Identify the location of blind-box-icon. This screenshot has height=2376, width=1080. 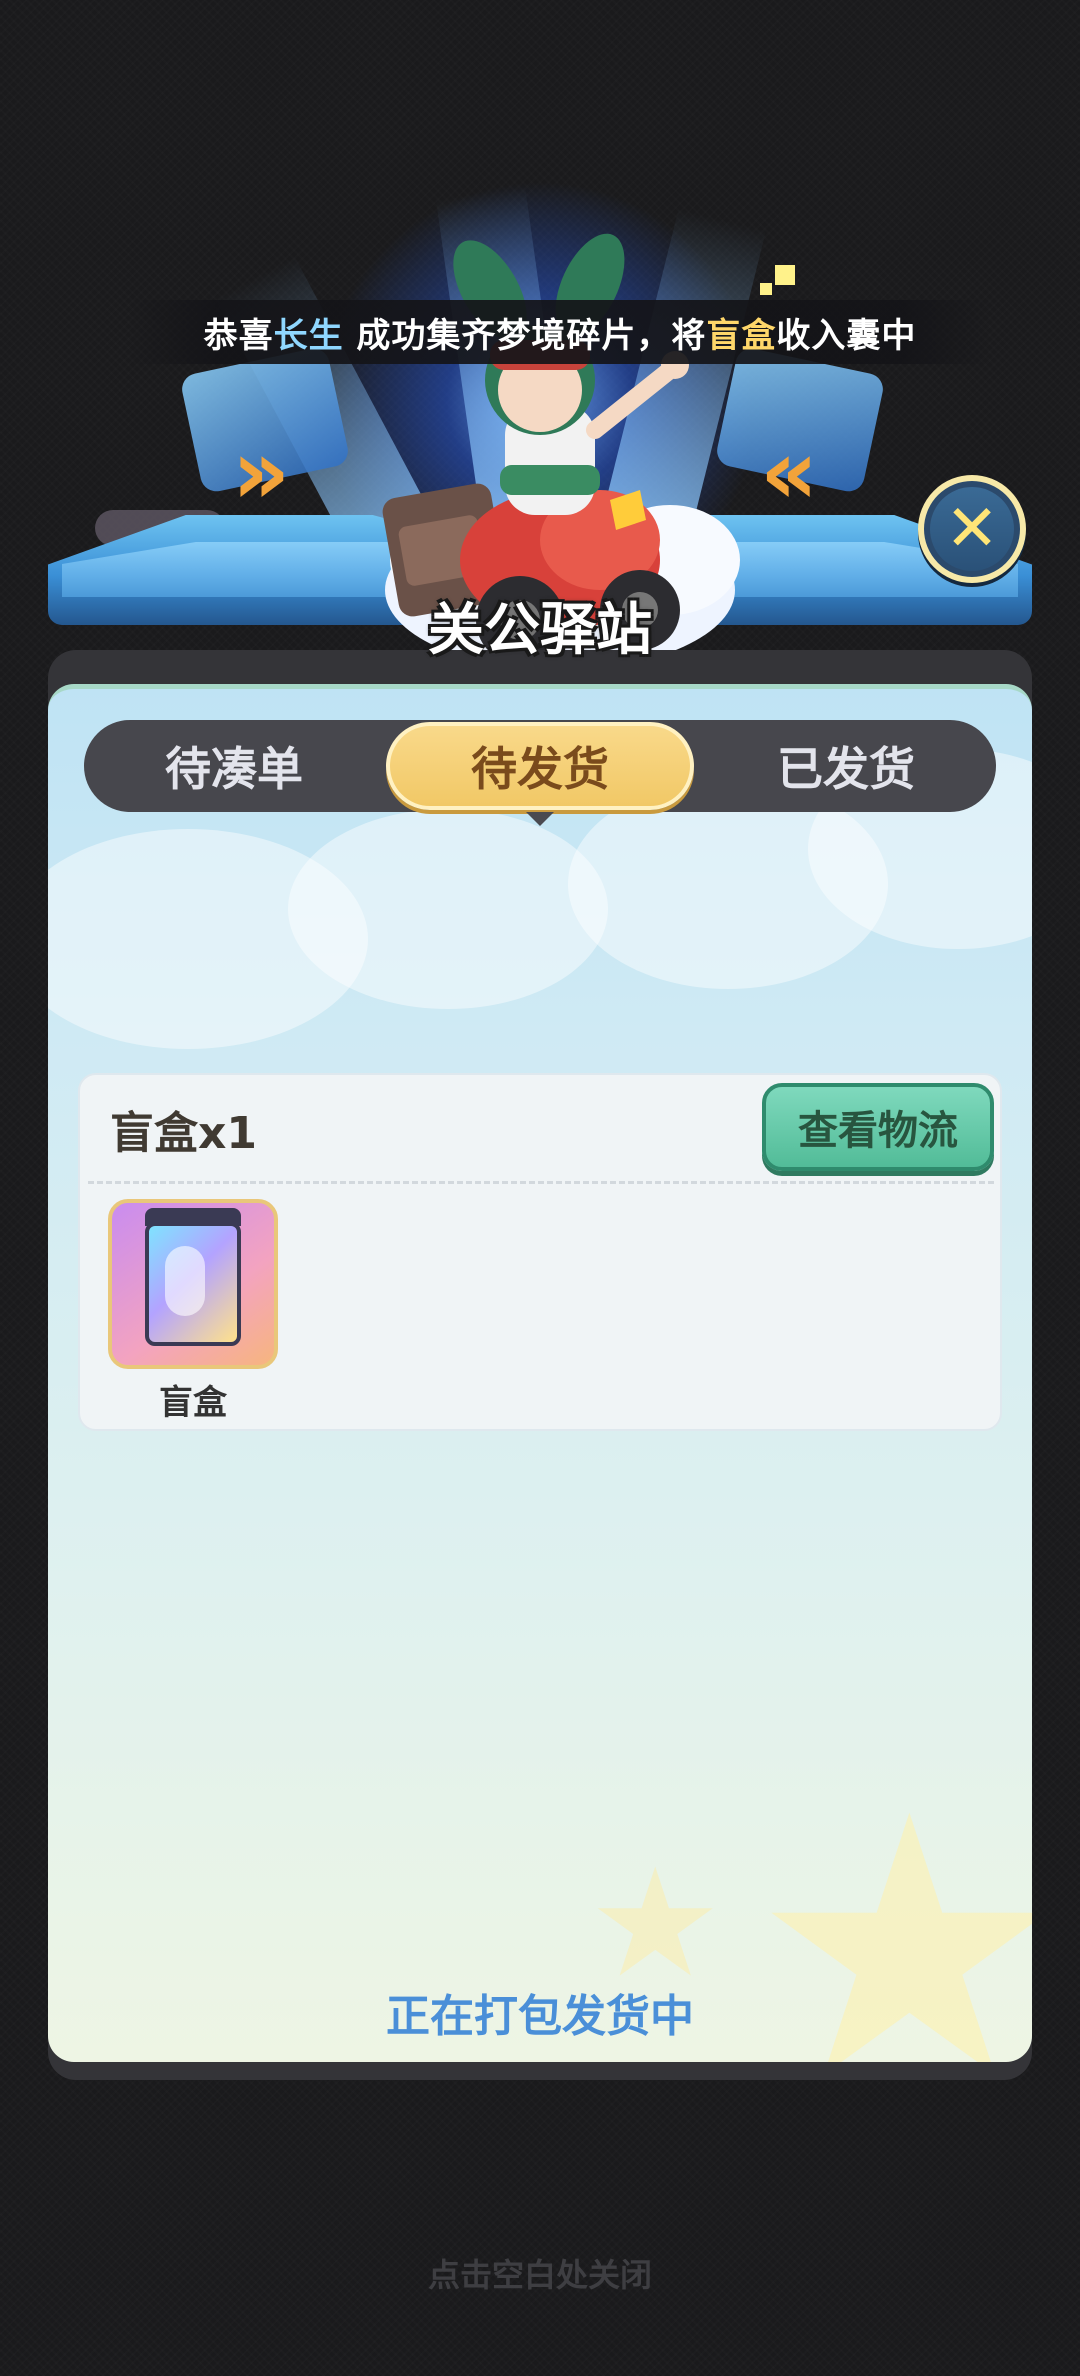
(193, 1277).